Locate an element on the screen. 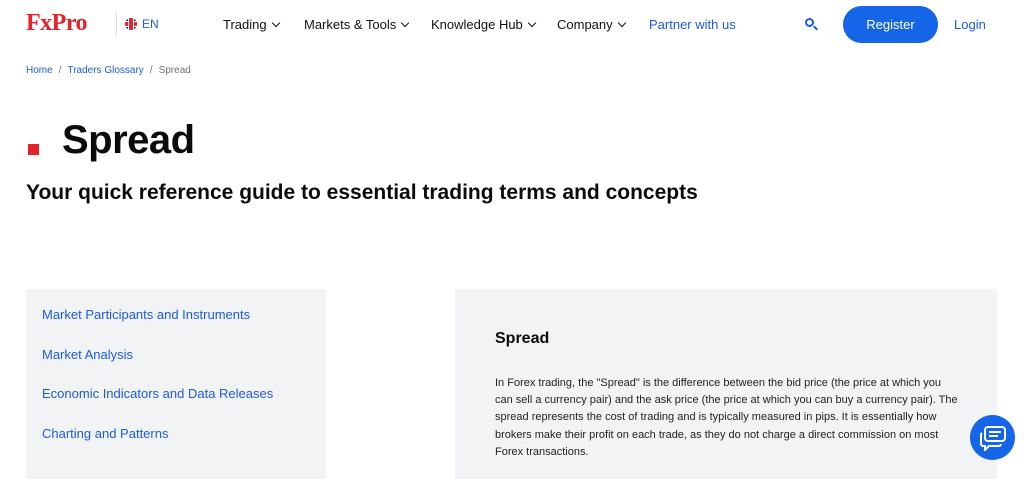 This screenshot has height=479, width=1024. language-label: EN is located at coordinates (150, 24).